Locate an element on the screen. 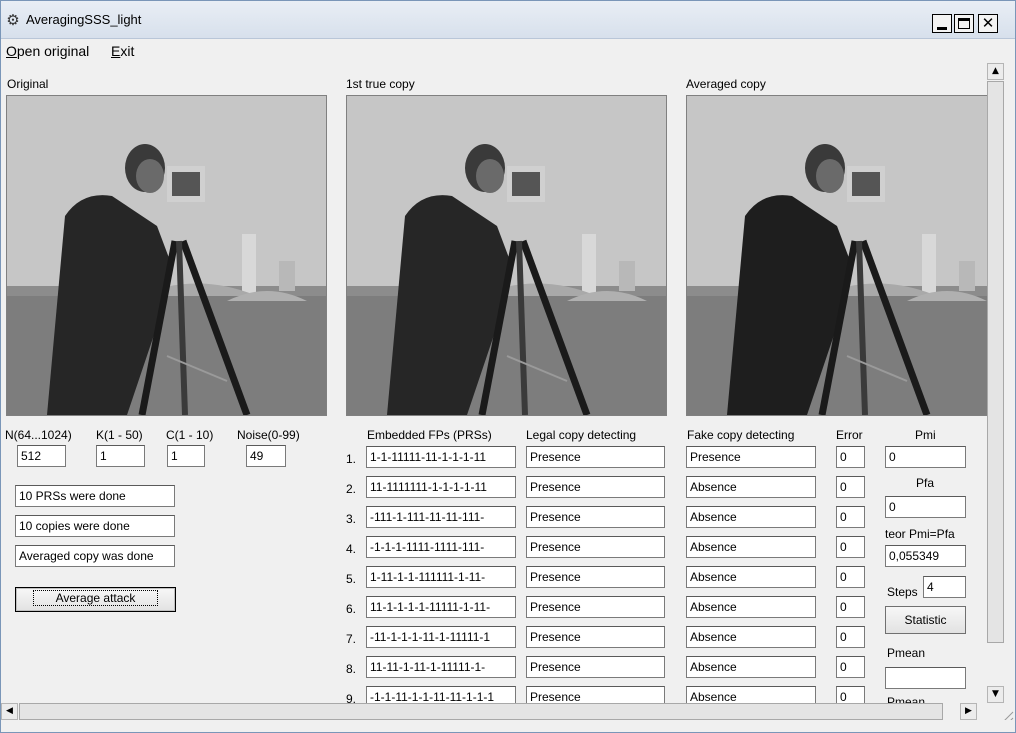  row-number: 8. is located at coordinates (351, 669).